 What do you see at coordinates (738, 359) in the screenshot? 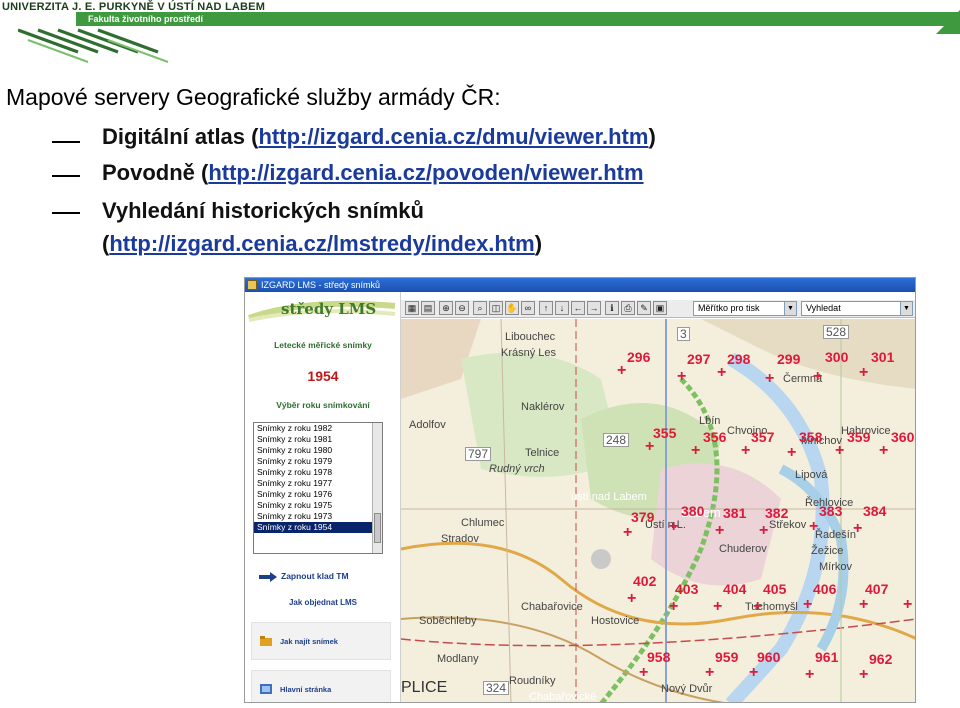
I see `frame-number: 298` at bounding box center [738, 359].